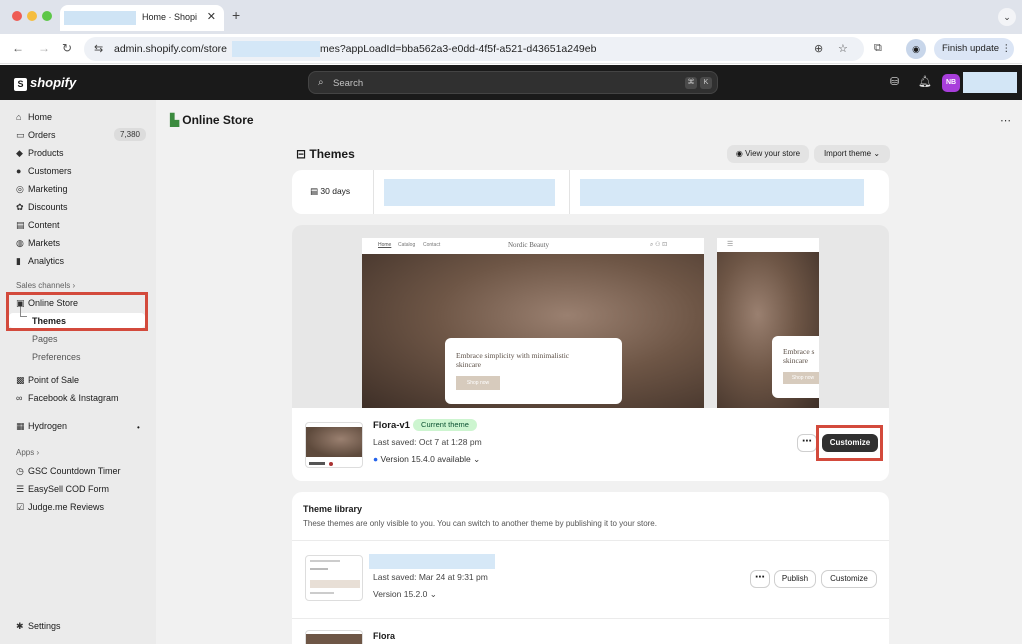 Image resolution: width=1022 pixels, height=644 pixels. Describe the element at coordinates (44, 626) in the screenshot. I see `sidebar-item-label: Settings` at that location.